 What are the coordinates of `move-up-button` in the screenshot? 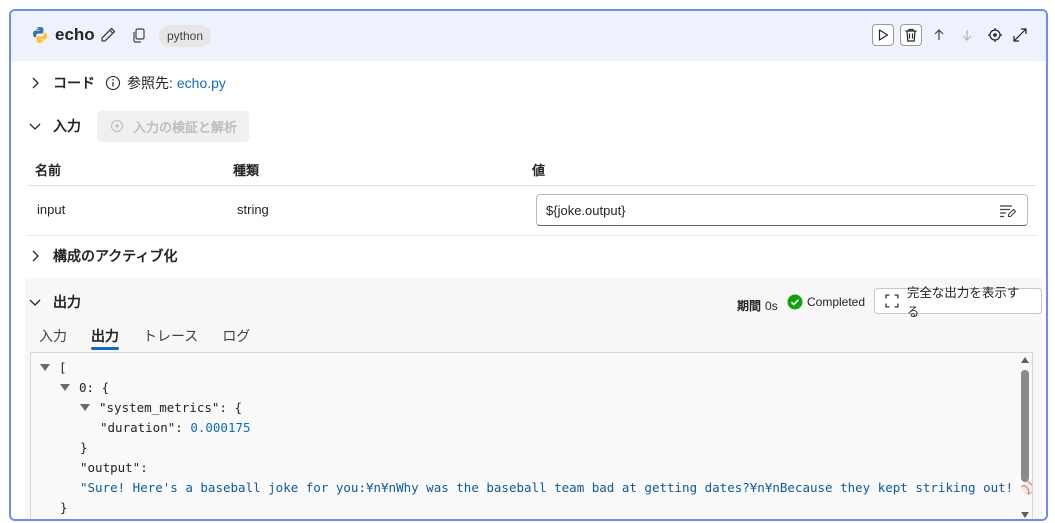 It's located at (939, 35).